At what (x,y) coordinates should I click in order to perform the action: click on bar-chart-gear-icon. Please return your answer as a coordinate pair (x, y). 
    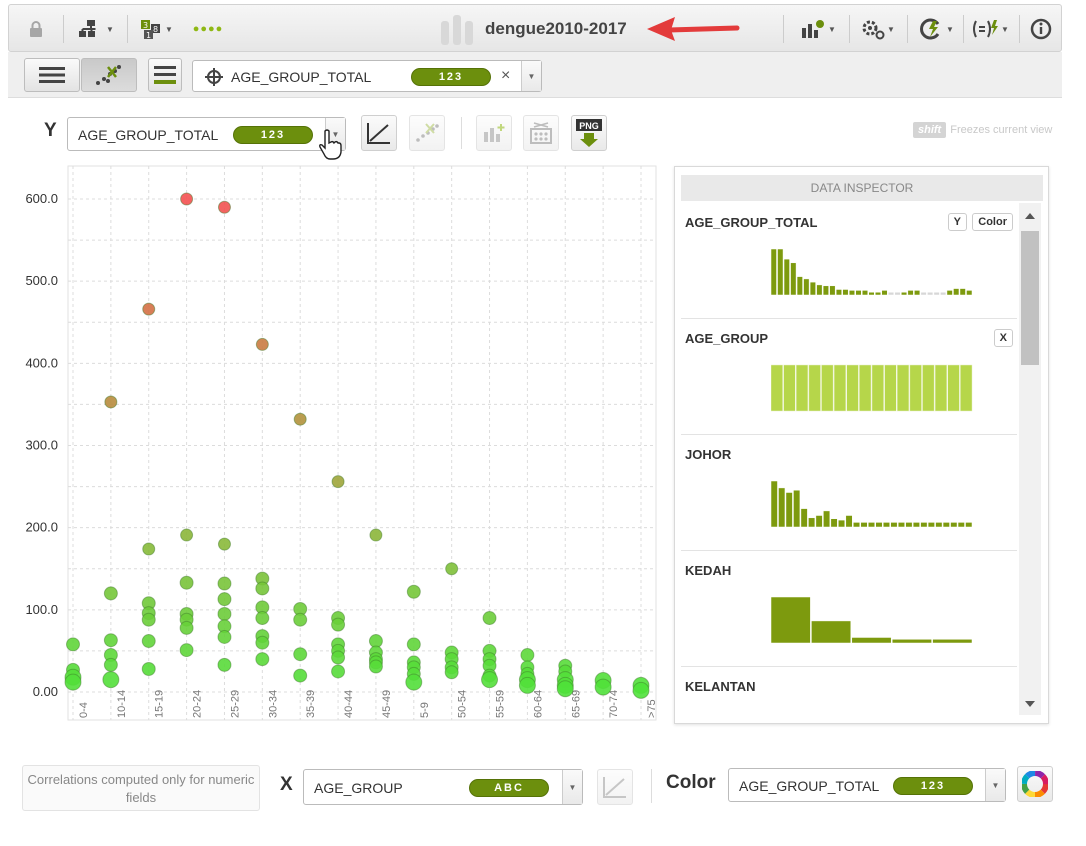
    Looking at the image, I should click on (813, 29).